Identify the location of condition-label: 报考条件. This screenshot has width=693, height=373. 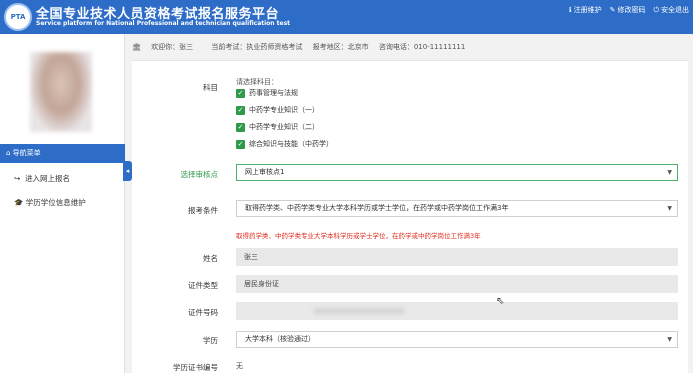
(203, 210).